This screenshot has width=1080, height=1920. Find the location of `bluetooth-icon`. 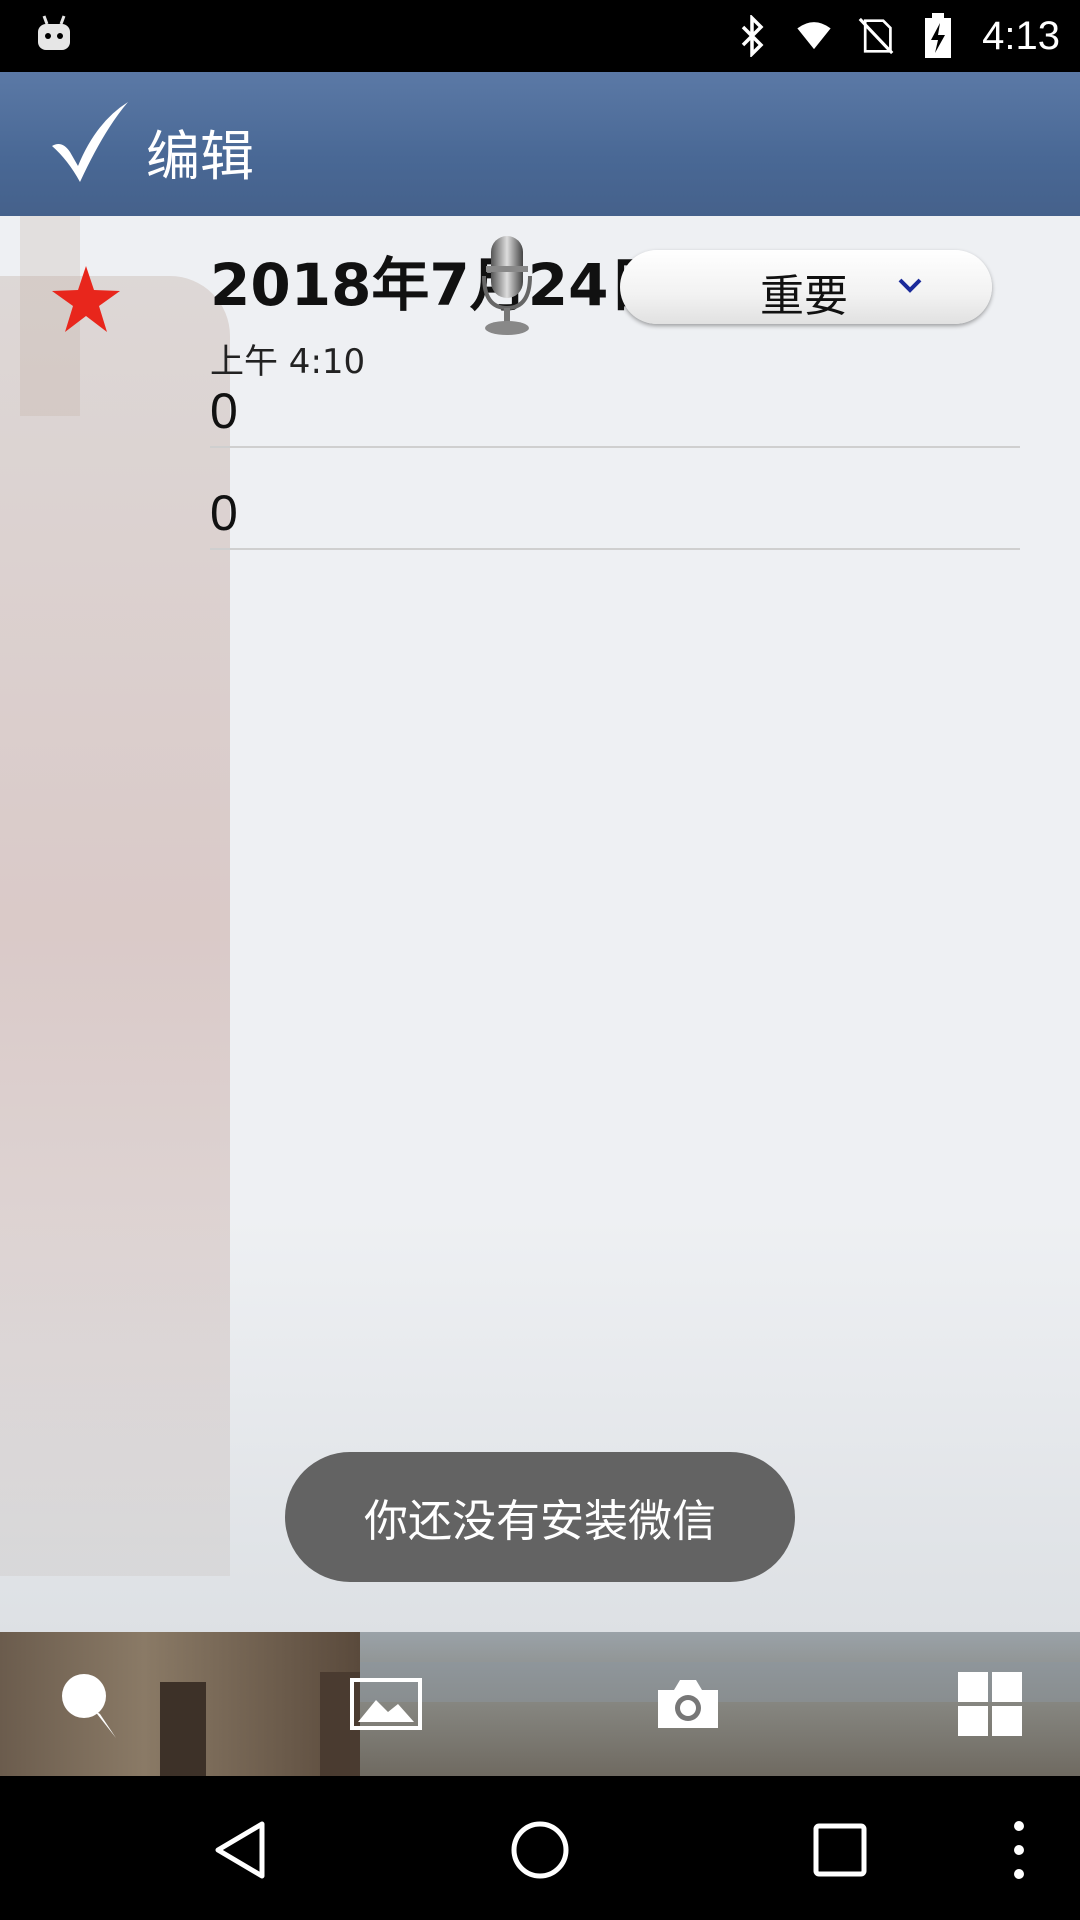

bluetooth-icon is located at coordinates (752, 36).